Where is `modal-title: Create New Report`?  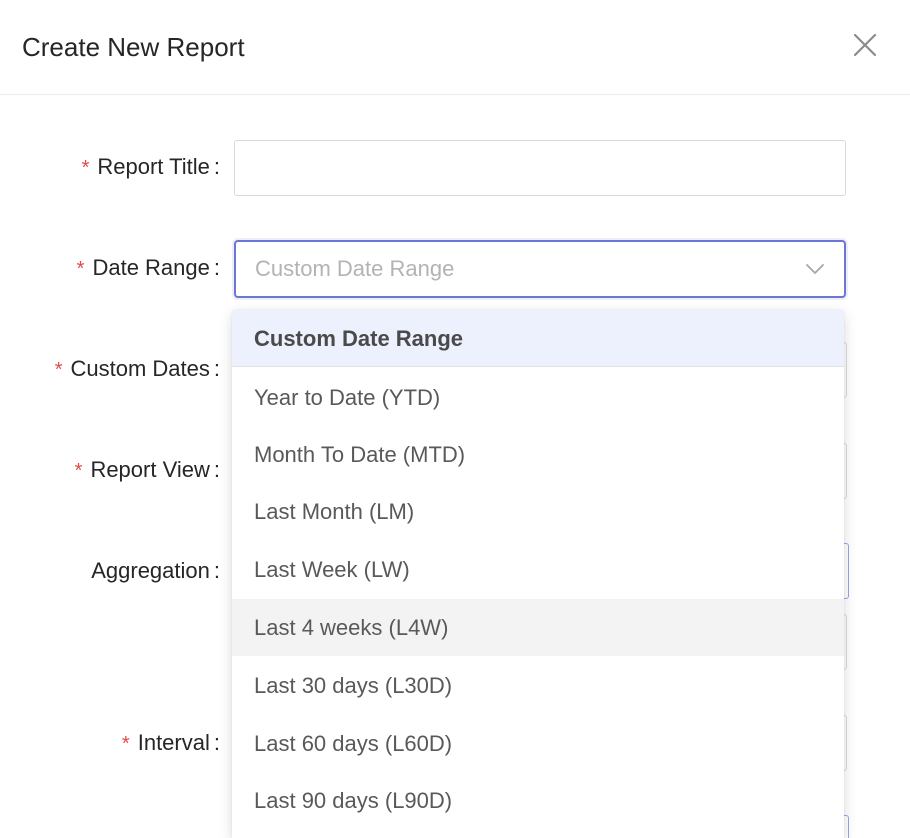 modal-title: Create New Report is located at coordinates (133, 47).